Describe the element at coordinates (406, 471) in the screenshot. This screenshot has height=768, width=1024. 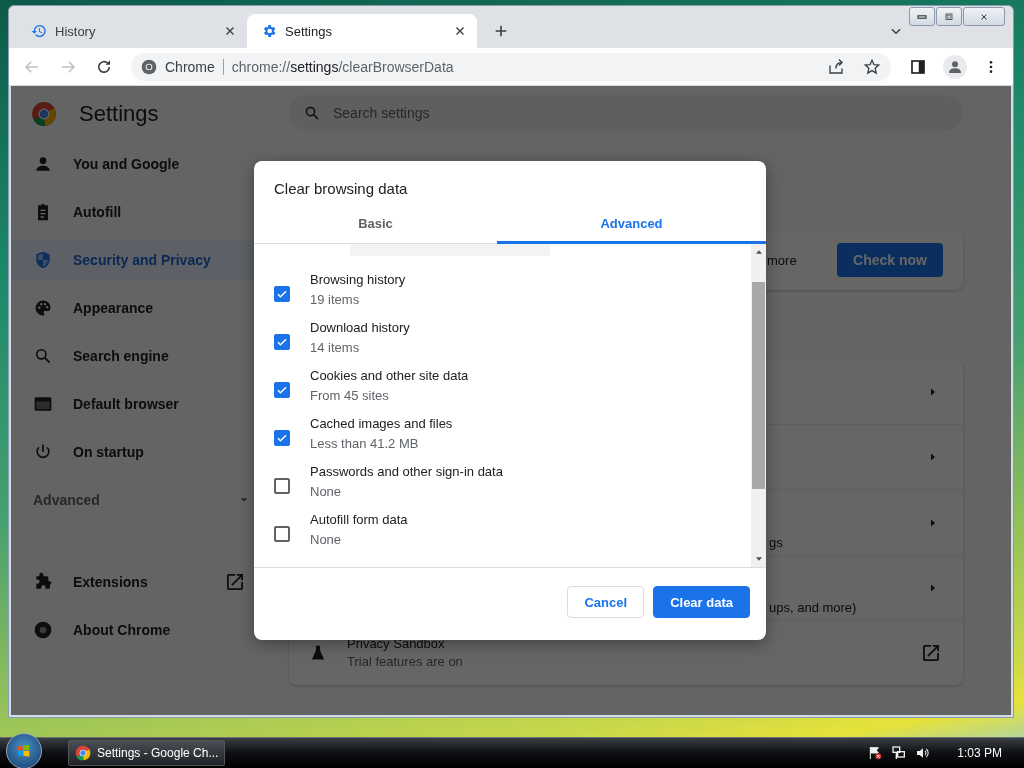
I see `checkbox-label: Passwords and other sign-in data` at that location.